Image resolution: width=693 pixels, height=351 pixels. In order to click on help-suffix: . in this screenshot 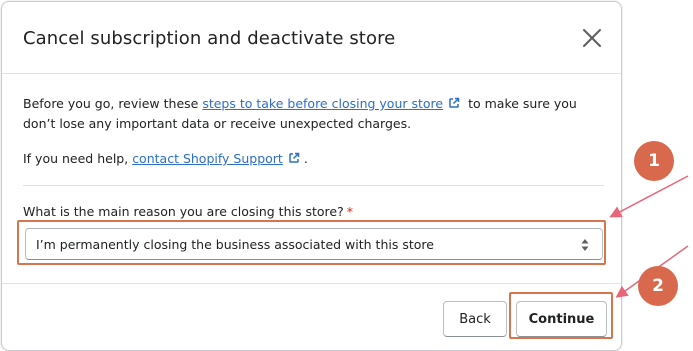, I will do `click(305, 158)`.